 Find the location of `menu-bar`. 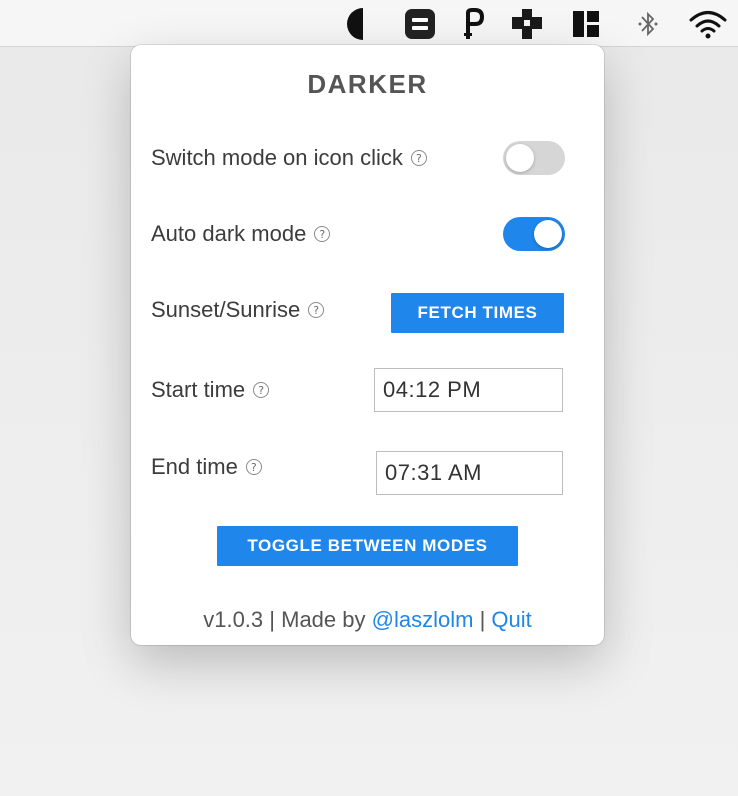

menu-bar is located at coordinates (369, 23).